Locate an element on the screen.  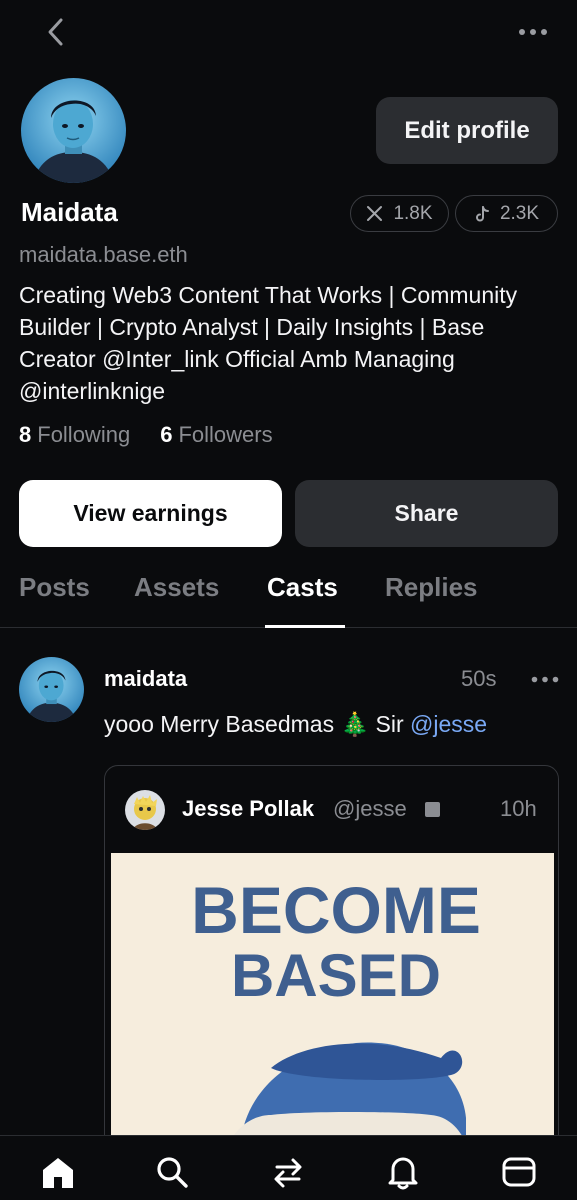
quoted-author-avatar is located at coordinates (145, 810).